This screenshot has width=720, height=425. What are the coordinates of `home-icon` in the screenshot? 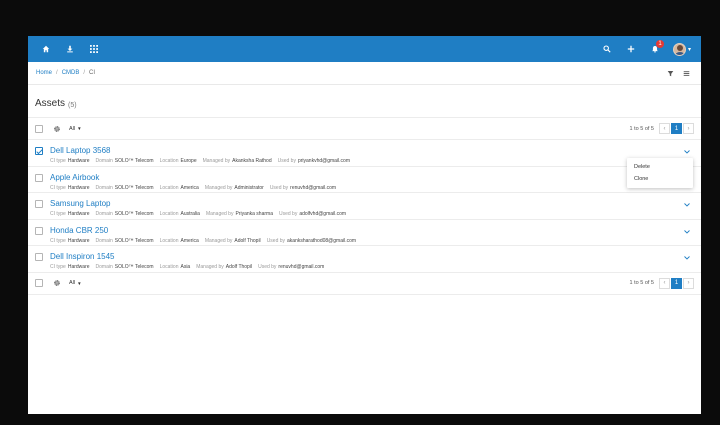 It's located at (46, 49).